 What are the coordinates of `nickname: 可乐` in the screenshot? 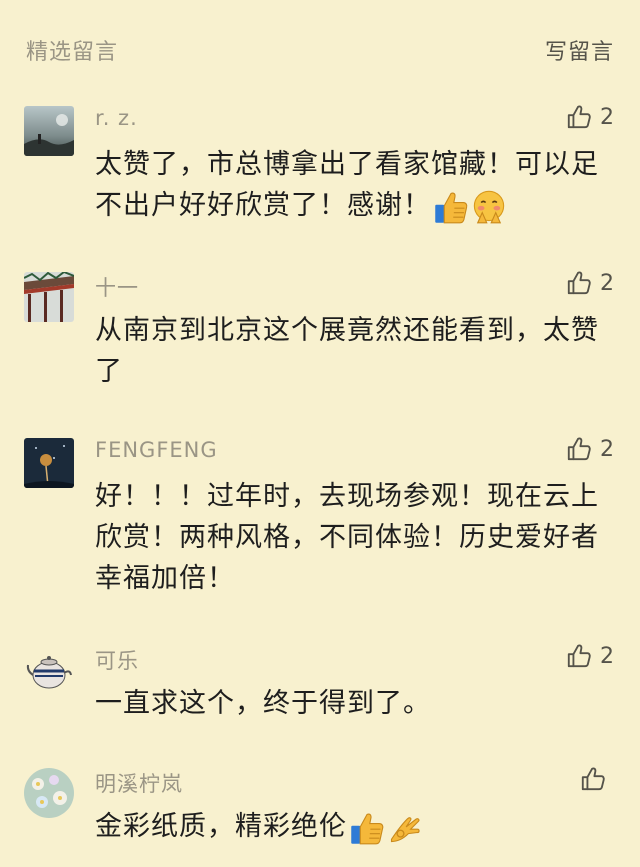 It's located at (117, 660).